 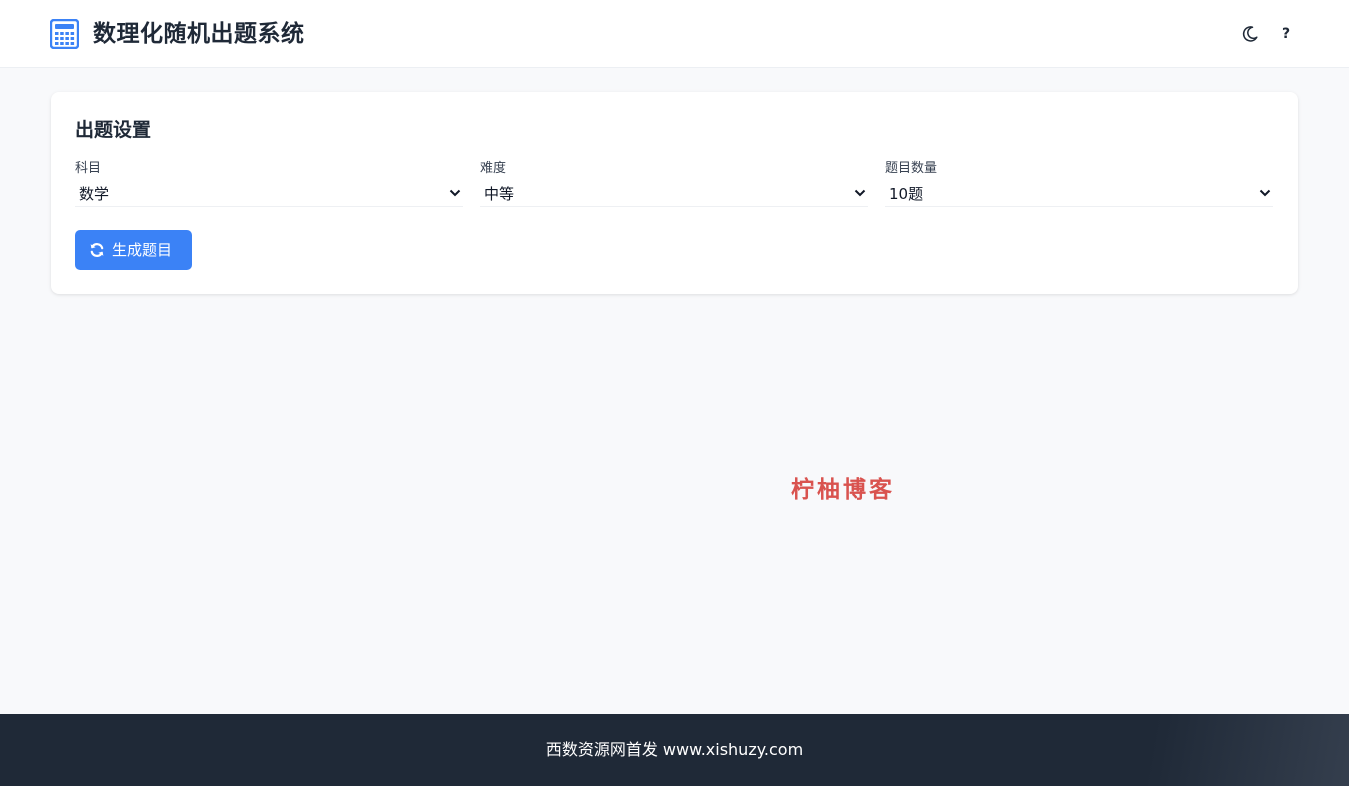 What do you see at coordinates (113, 130) in the screenshot?
I see `card-title: 出题设置` at bounding box center [113, 130].